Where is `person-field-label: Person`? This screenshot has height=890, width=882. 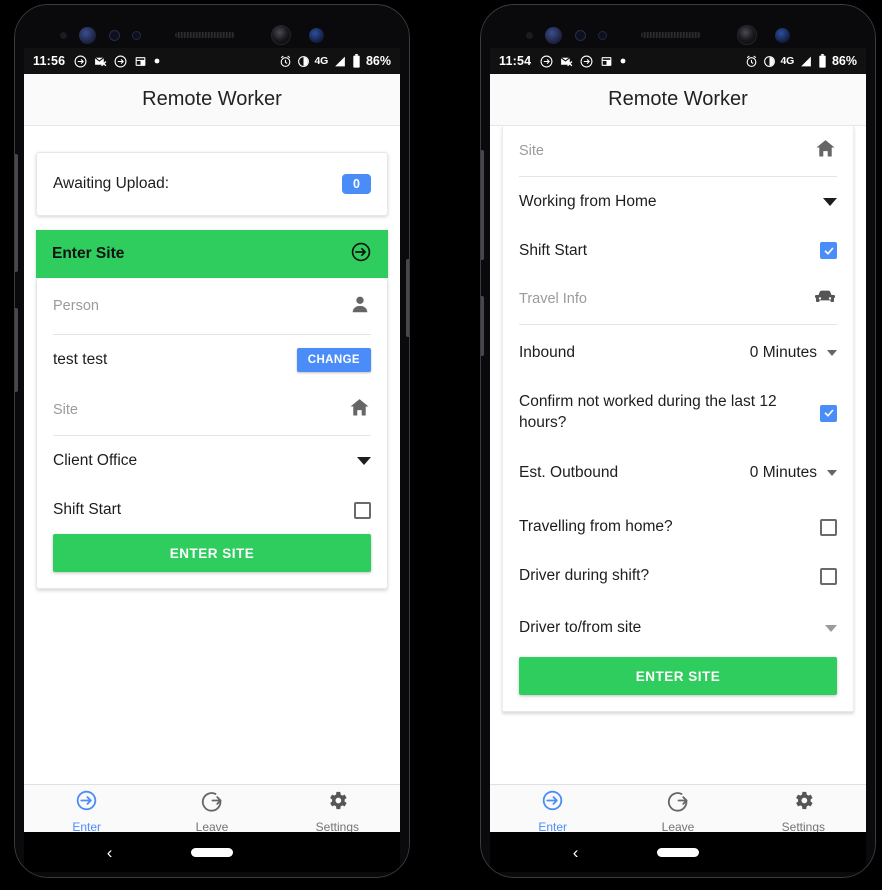
person-field-label: Person is located at coordinates (76, 306).